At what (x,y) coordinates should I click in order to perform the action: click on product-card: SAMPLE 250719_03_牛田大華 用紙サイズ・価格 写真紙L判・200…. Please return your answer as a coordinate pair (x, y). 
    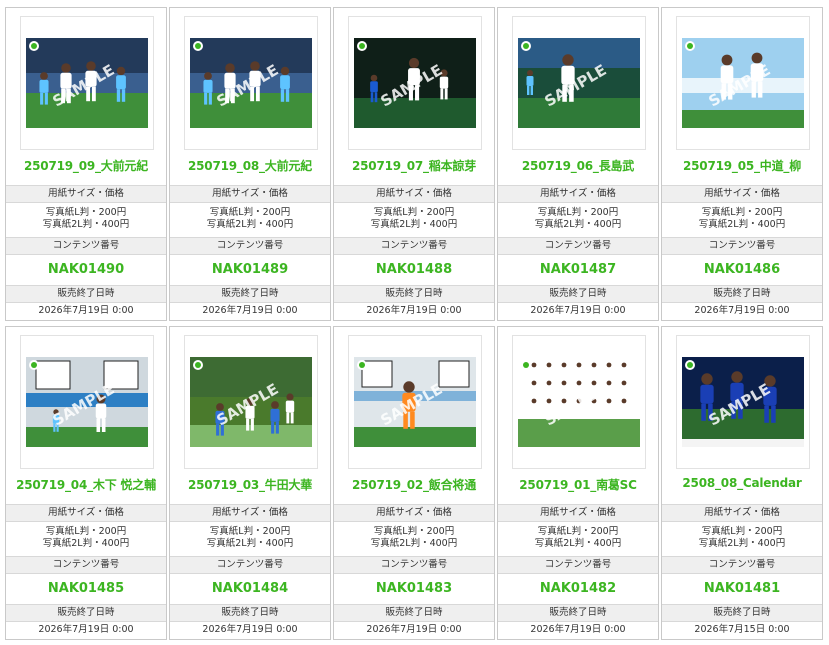
    Looking at the image, I should click on (250, 483).